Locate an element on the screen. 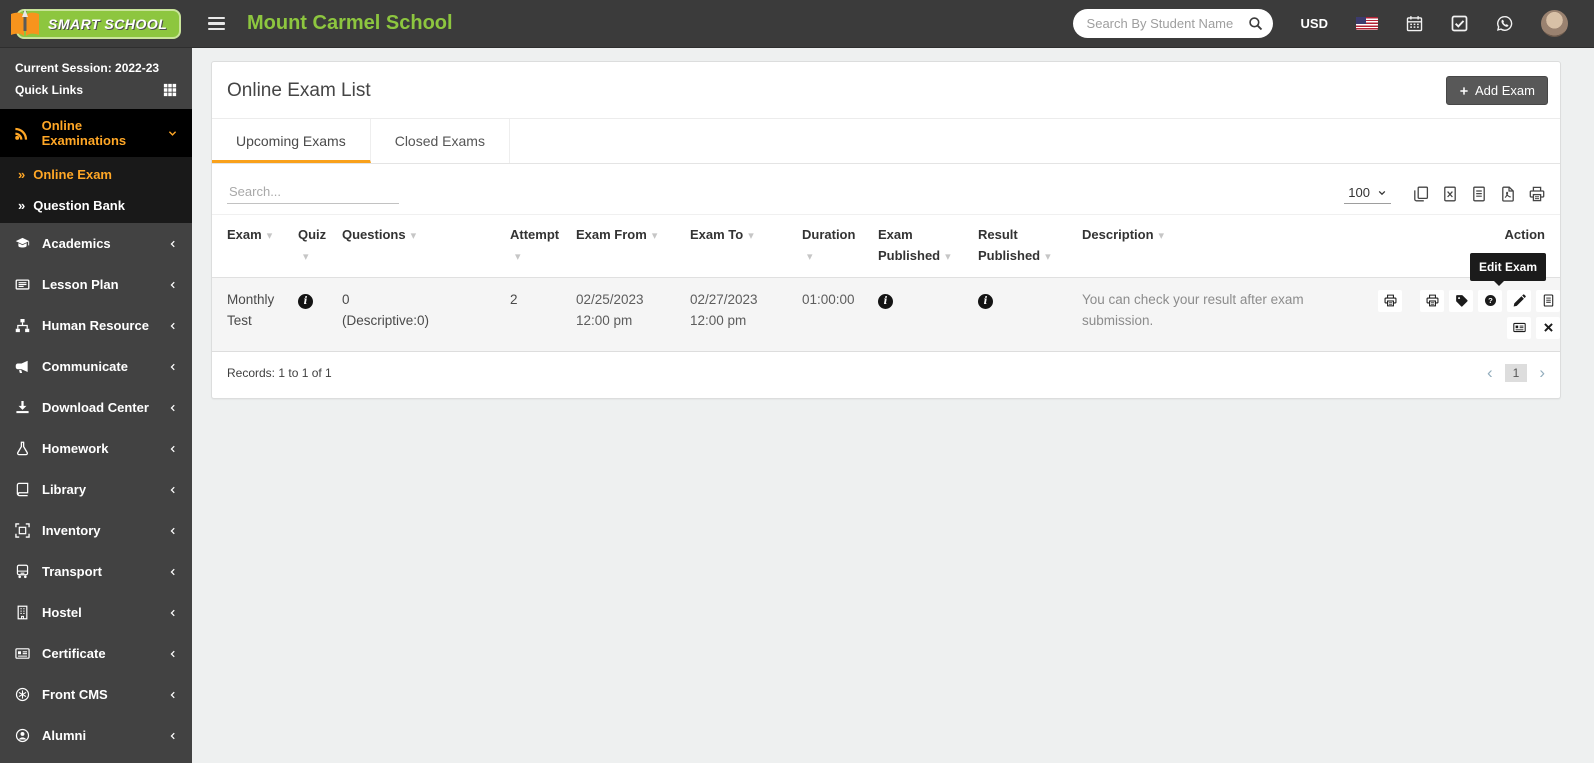  whatsapp-icon is located at coordinates (1504, 23).